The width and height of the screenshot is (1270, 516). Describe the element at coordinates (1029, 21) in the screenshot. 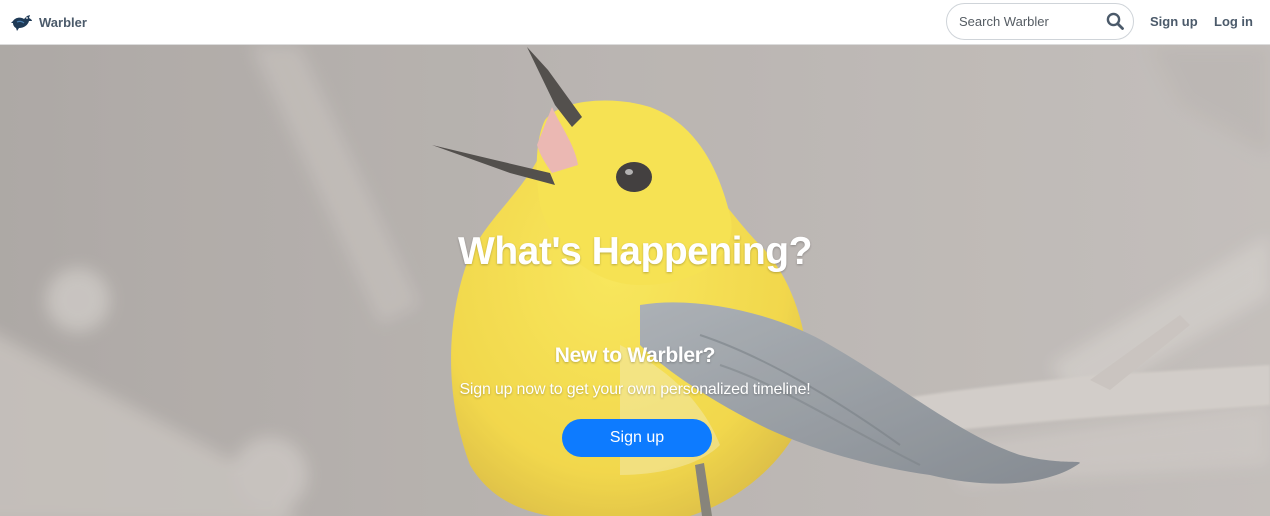

I see `search-input` at that location.